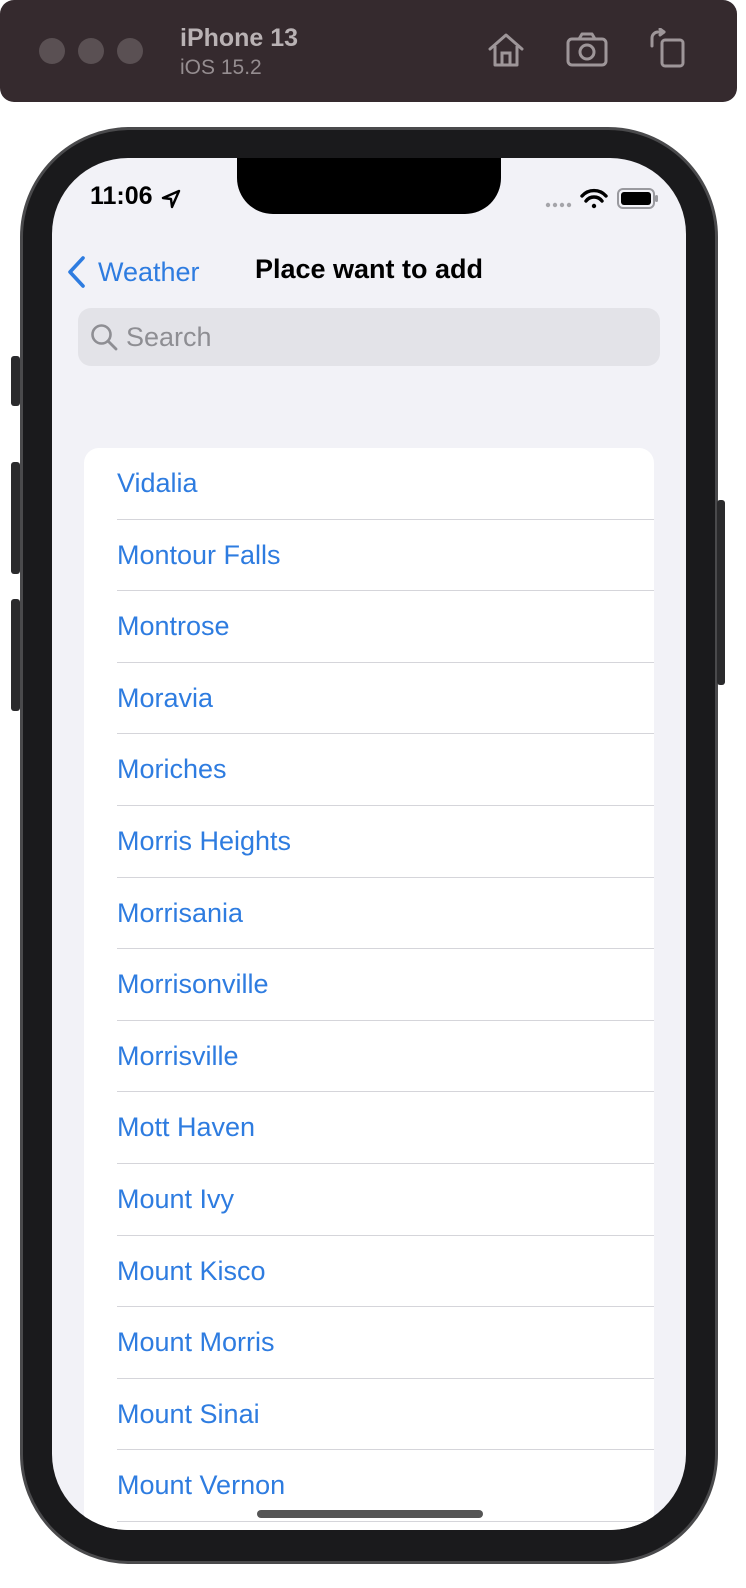 The image size is (746, 1588). I want to click on volume-up-button, so click(15, 518).